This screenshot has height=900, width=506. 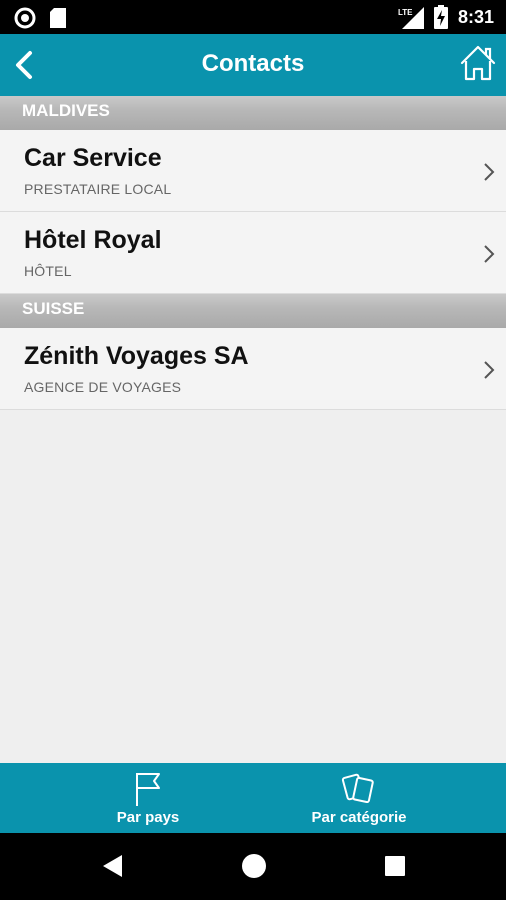 What do you see at coordinates (359, 817) in the screenshot?
I see `tab-label: Par catégorie` at bounding box center [359, 817].